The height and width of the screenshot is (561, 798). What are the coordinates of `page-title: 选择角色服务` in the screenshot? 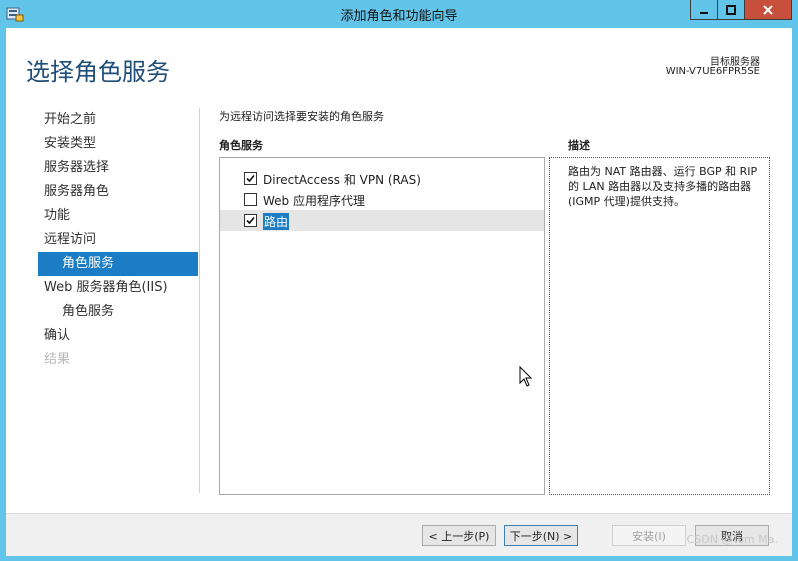 It's located at (98, 72).